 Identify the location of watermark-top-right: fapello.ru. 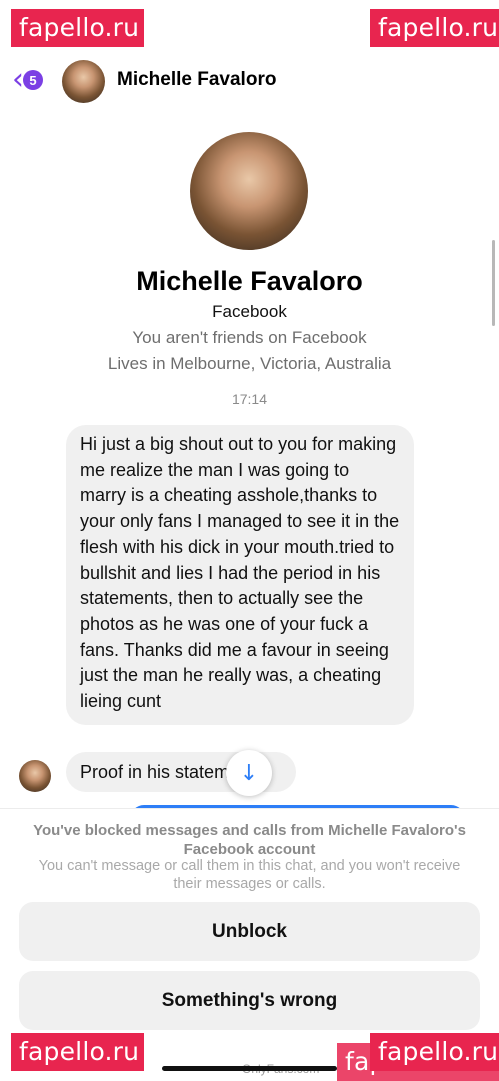
(434, 28).